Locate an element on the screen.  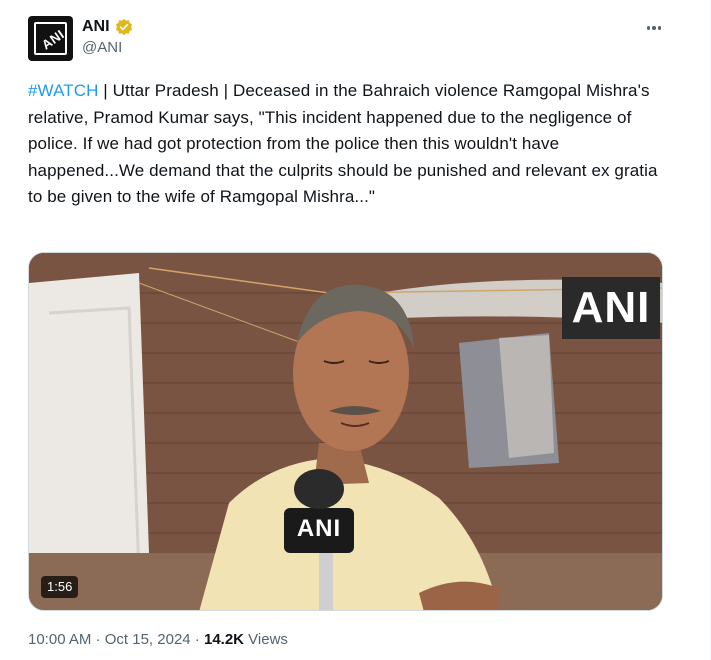
author-name-row: ANI is located at coordinates (107, 27).